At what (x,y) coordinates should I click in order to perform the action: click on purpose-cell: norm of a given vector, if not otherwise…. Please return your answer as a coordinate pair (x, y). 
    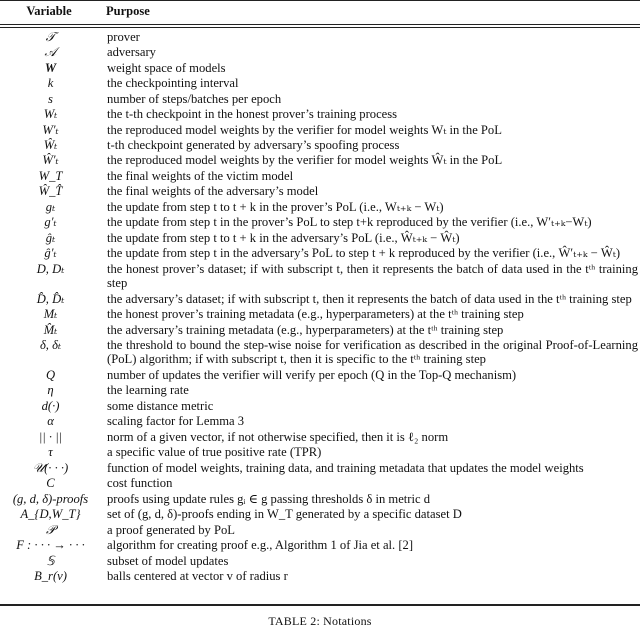
    Looking at the image, I should click on (278, 436).